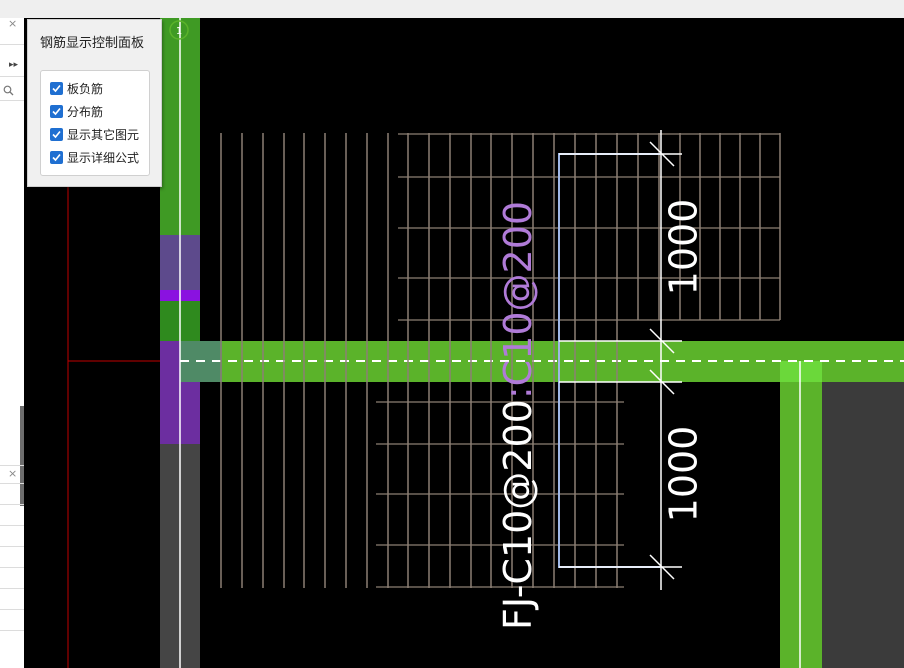 The image size is (904, 668). What do you see at coordinates (13, 65) in the screenshot?
I see `expand-icon: ▸▸` at bounding box center [13, 65].